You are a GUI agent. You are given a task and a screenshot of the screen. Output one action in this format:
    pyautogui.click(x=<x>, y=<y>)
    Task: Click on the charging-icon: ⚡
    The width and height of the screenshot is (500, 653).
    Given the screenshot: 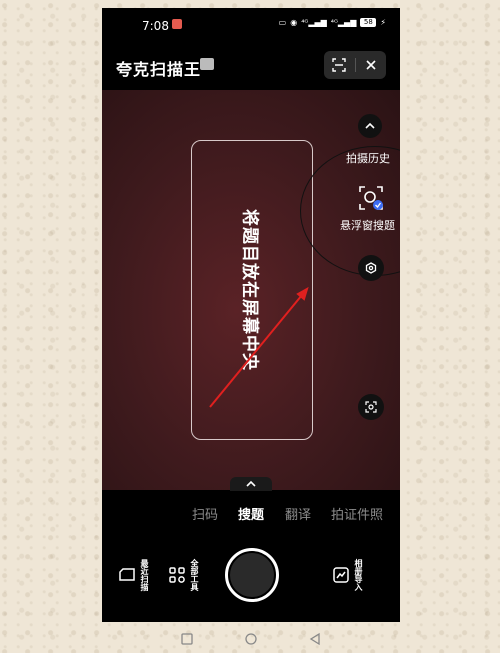 What is the action you would take?
    pyautogui.click(x=383, y=22)
    